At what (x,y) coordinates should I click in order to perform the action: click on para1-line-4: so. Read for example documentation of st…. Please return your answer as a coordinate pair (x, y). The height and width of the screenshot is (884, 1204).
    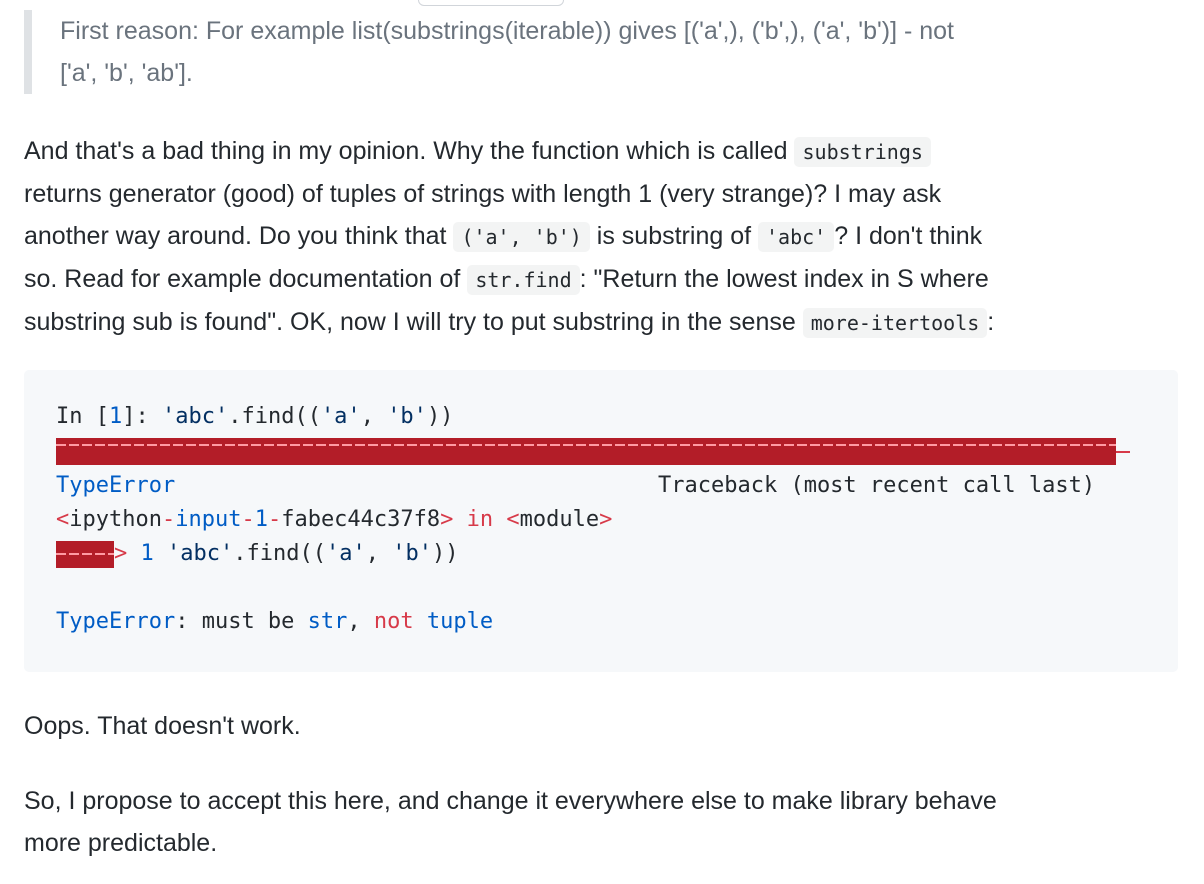
    Looking at the image, I should click on (506, 280).